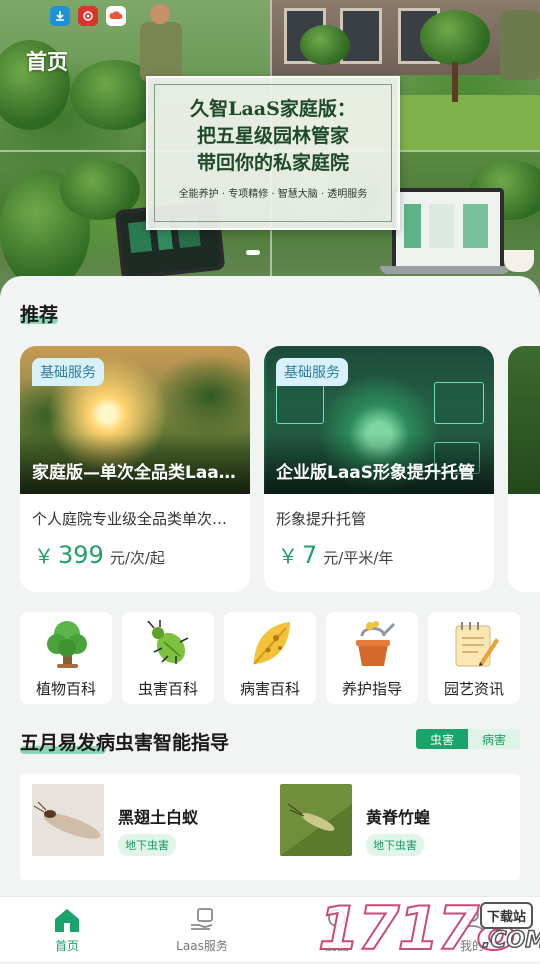 The height and width of the screenshot is (964, 540). What do you see at coordinates (472, 920) in the screenshot?
I see `user-icon` at bounding box center [472, 920].